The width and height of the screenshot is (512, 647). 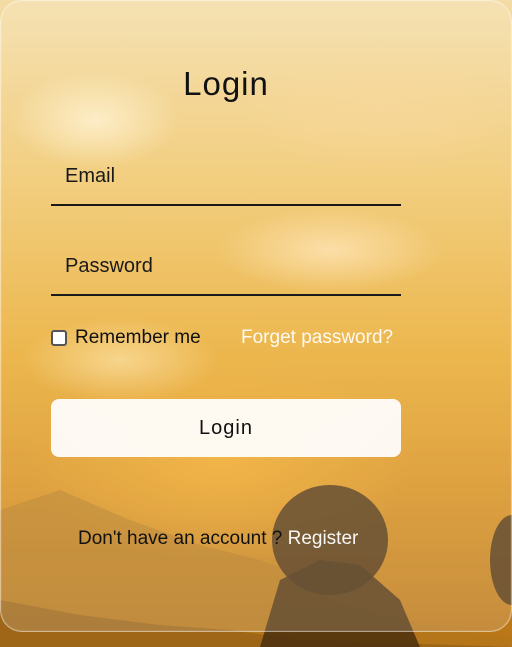 What do you see at coordinates (323, 538) in the screenshot?
I see `register-link: Register` at bounding box center [323, 538].